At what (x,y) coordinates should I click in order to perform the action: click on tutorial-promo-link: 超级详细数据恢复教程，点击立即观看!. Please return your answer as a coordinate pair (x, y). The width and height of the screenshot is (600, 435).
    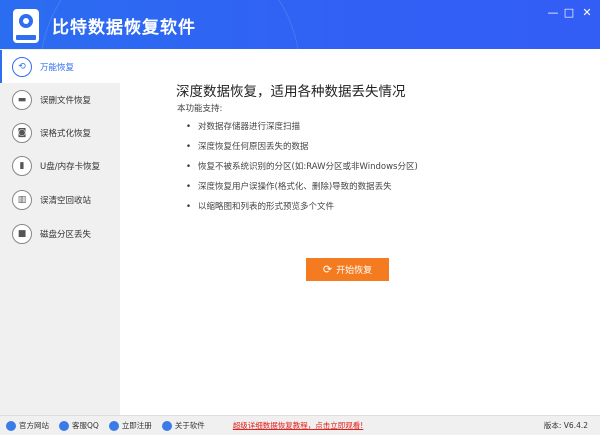
    Looking at the image, I should click on (298, 425).